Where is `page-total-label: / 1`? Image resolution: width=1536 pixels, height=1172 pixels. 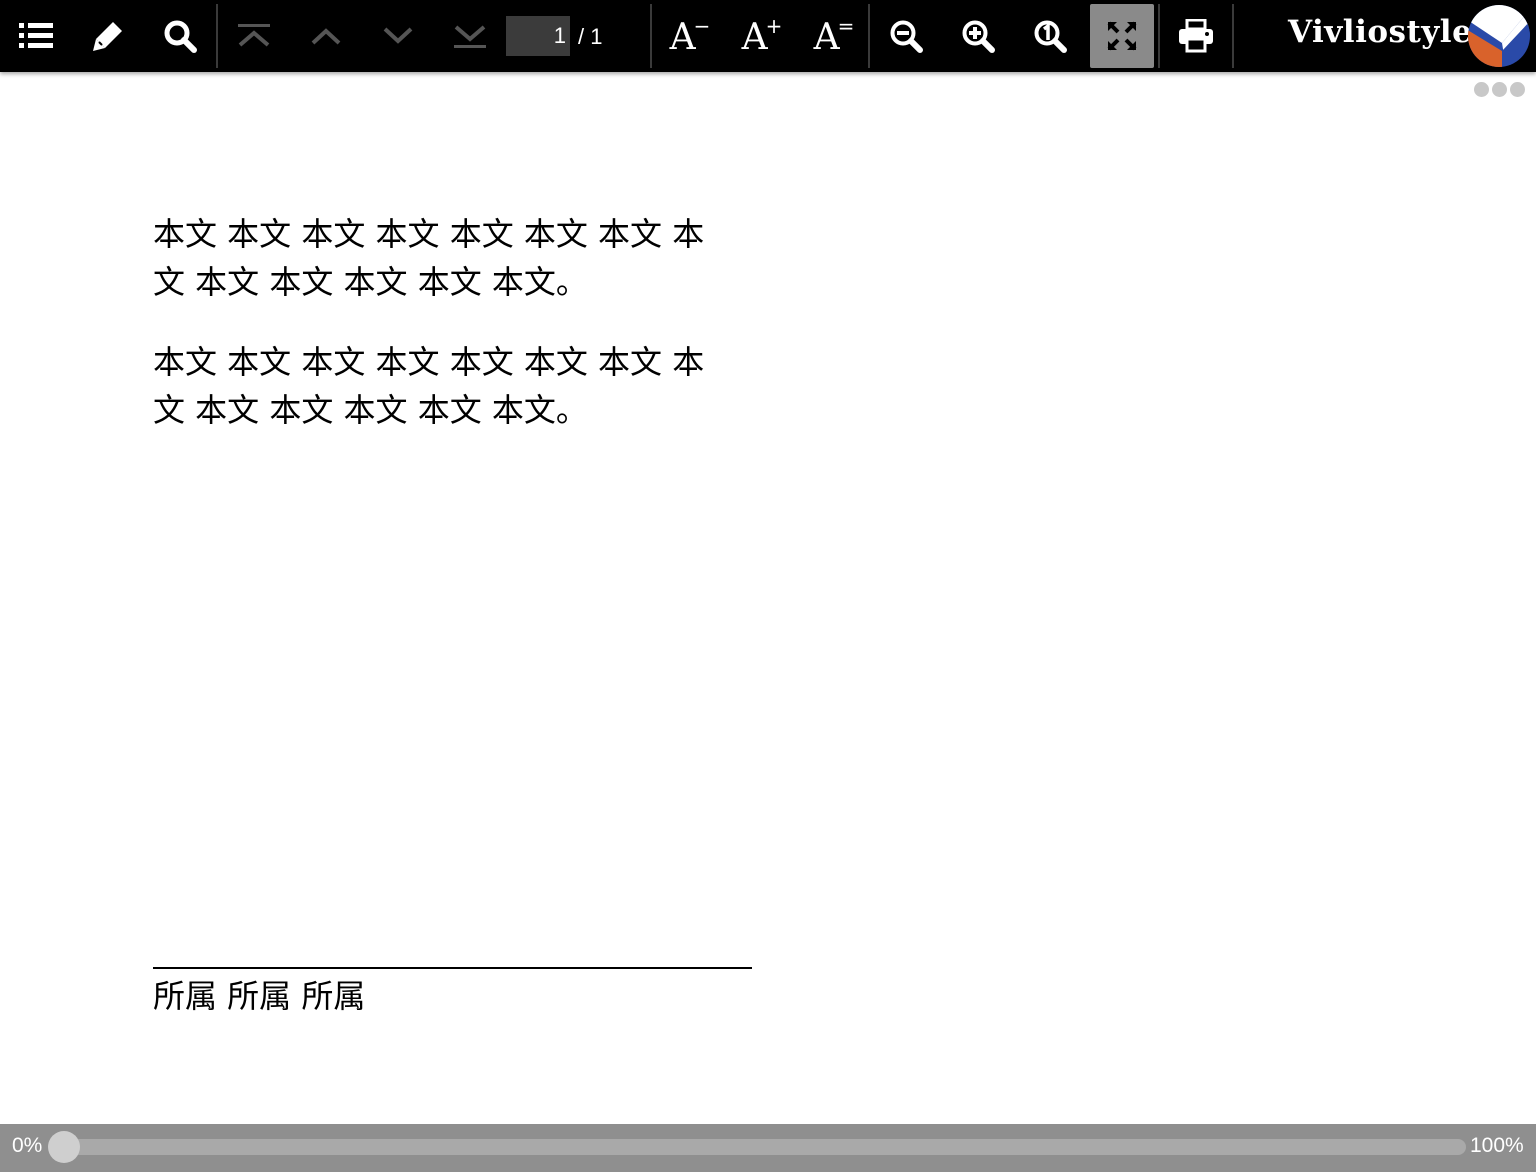
page-total-label: / 1 is located at coordinates (590, 36).